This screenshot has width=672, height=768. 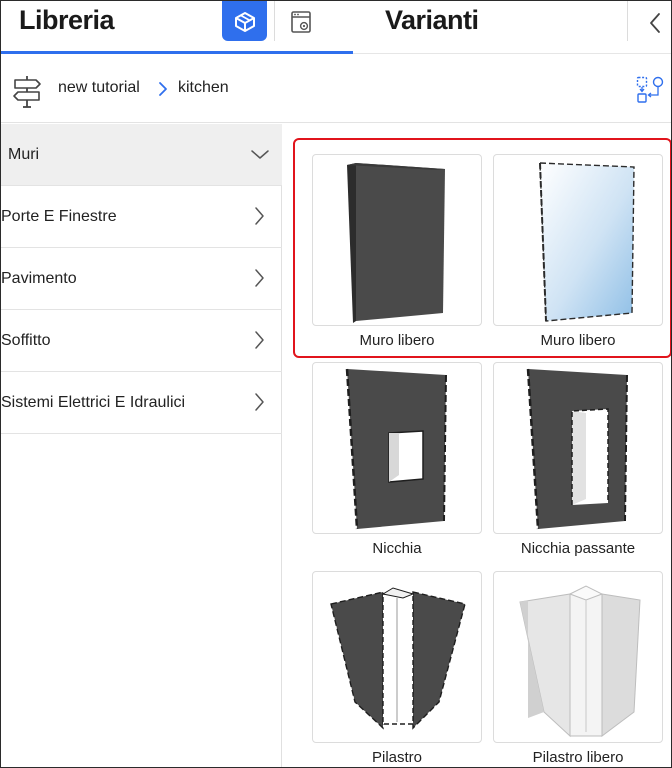 I want to click on item-card-nicchia, so click(x=397, y=448).